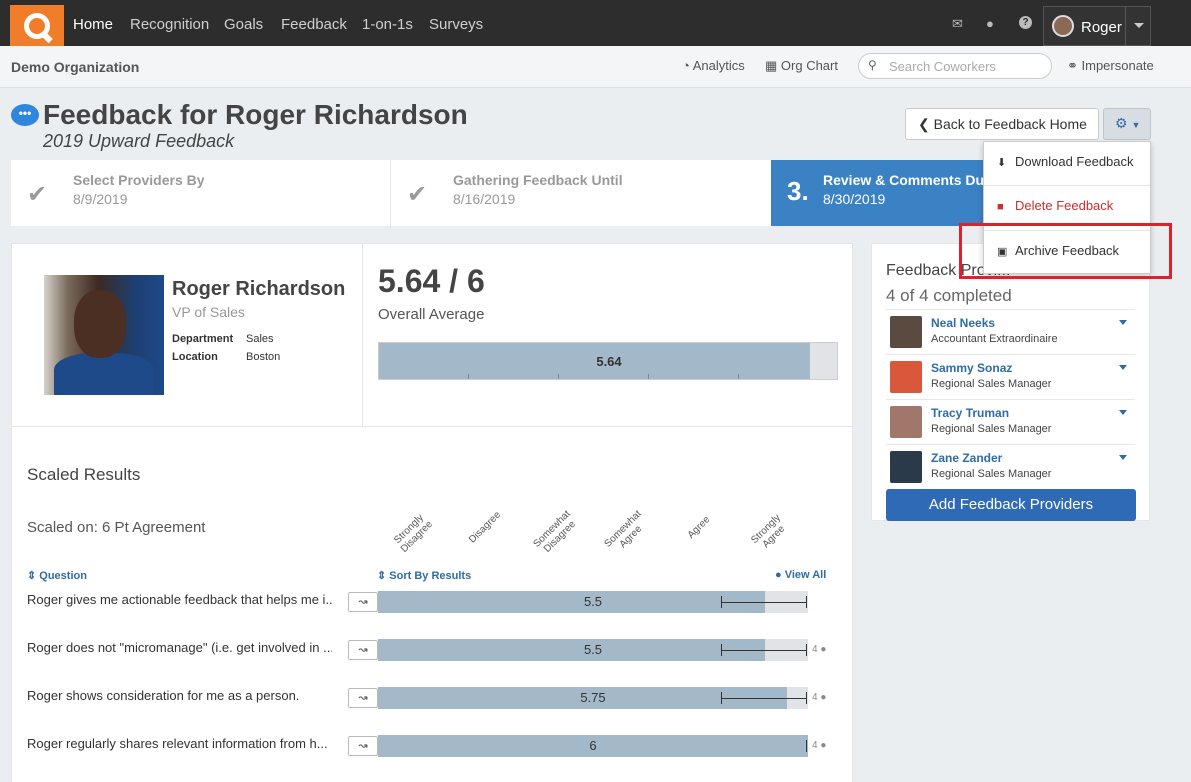  Describe the element at coordinates (872, 65) in the screenshot. I see `search-icon: ⚲` at that location.